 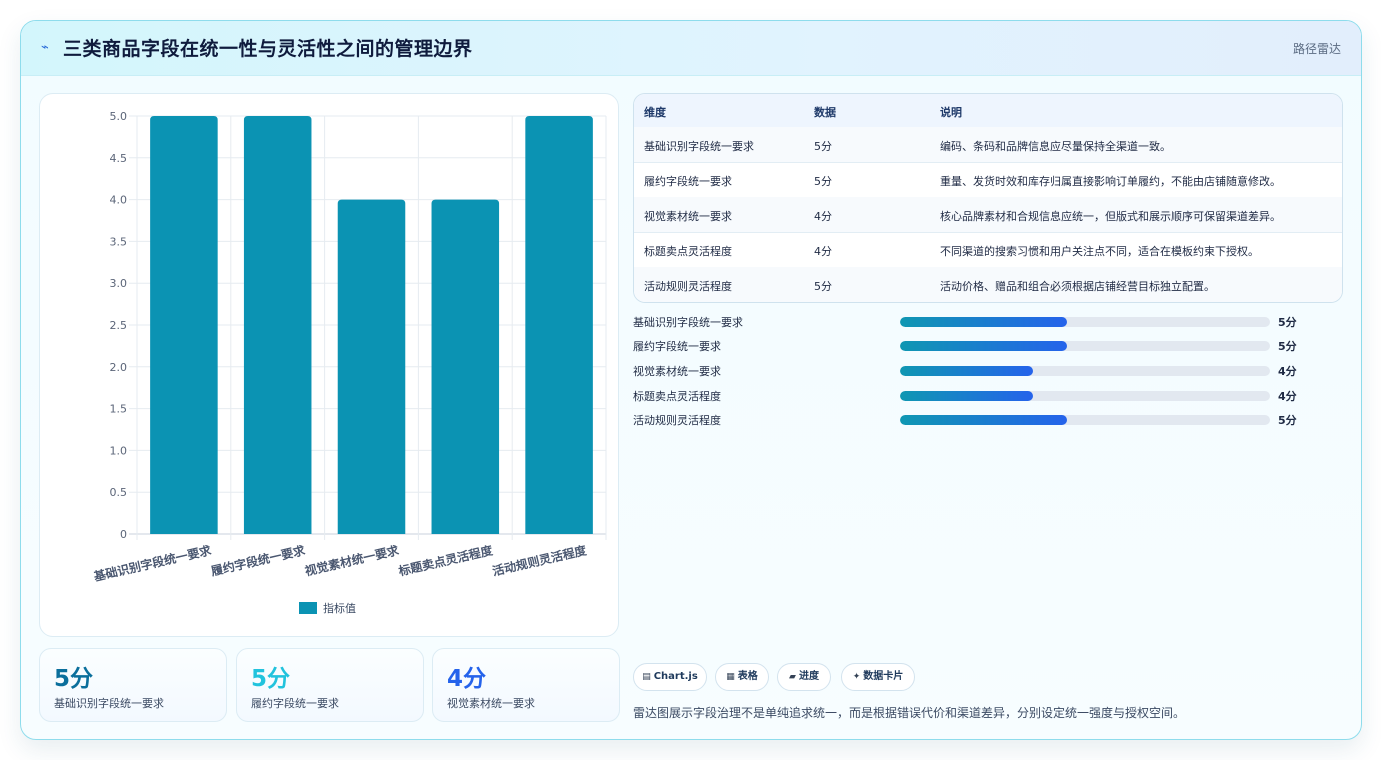 I want to click on progress-row: 视觉素材统一要求 4分, so click(x=987, y=371).